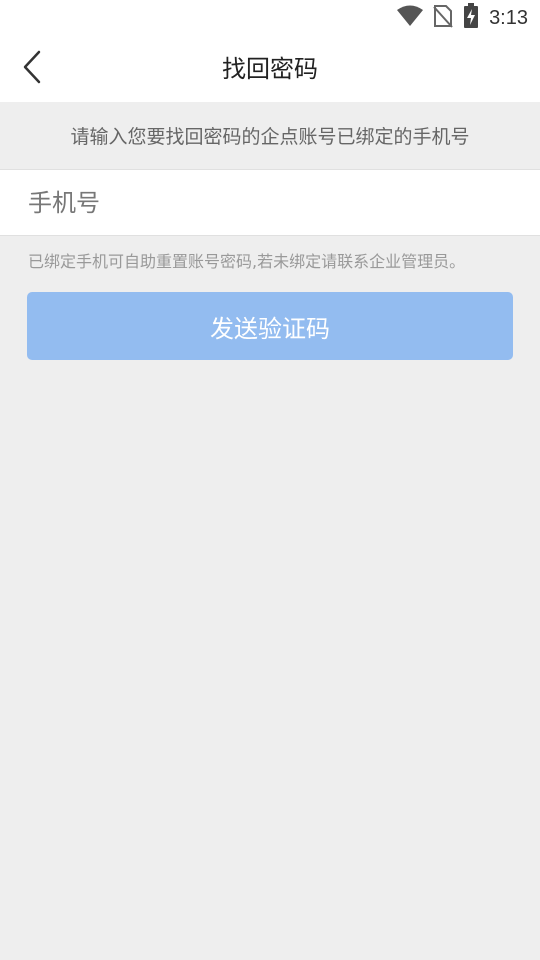 This screenshot has width=540, height=960. Describe the element at coordinates (270, 18) in the screenshot. I see `status-bar: 3:13` at that location.